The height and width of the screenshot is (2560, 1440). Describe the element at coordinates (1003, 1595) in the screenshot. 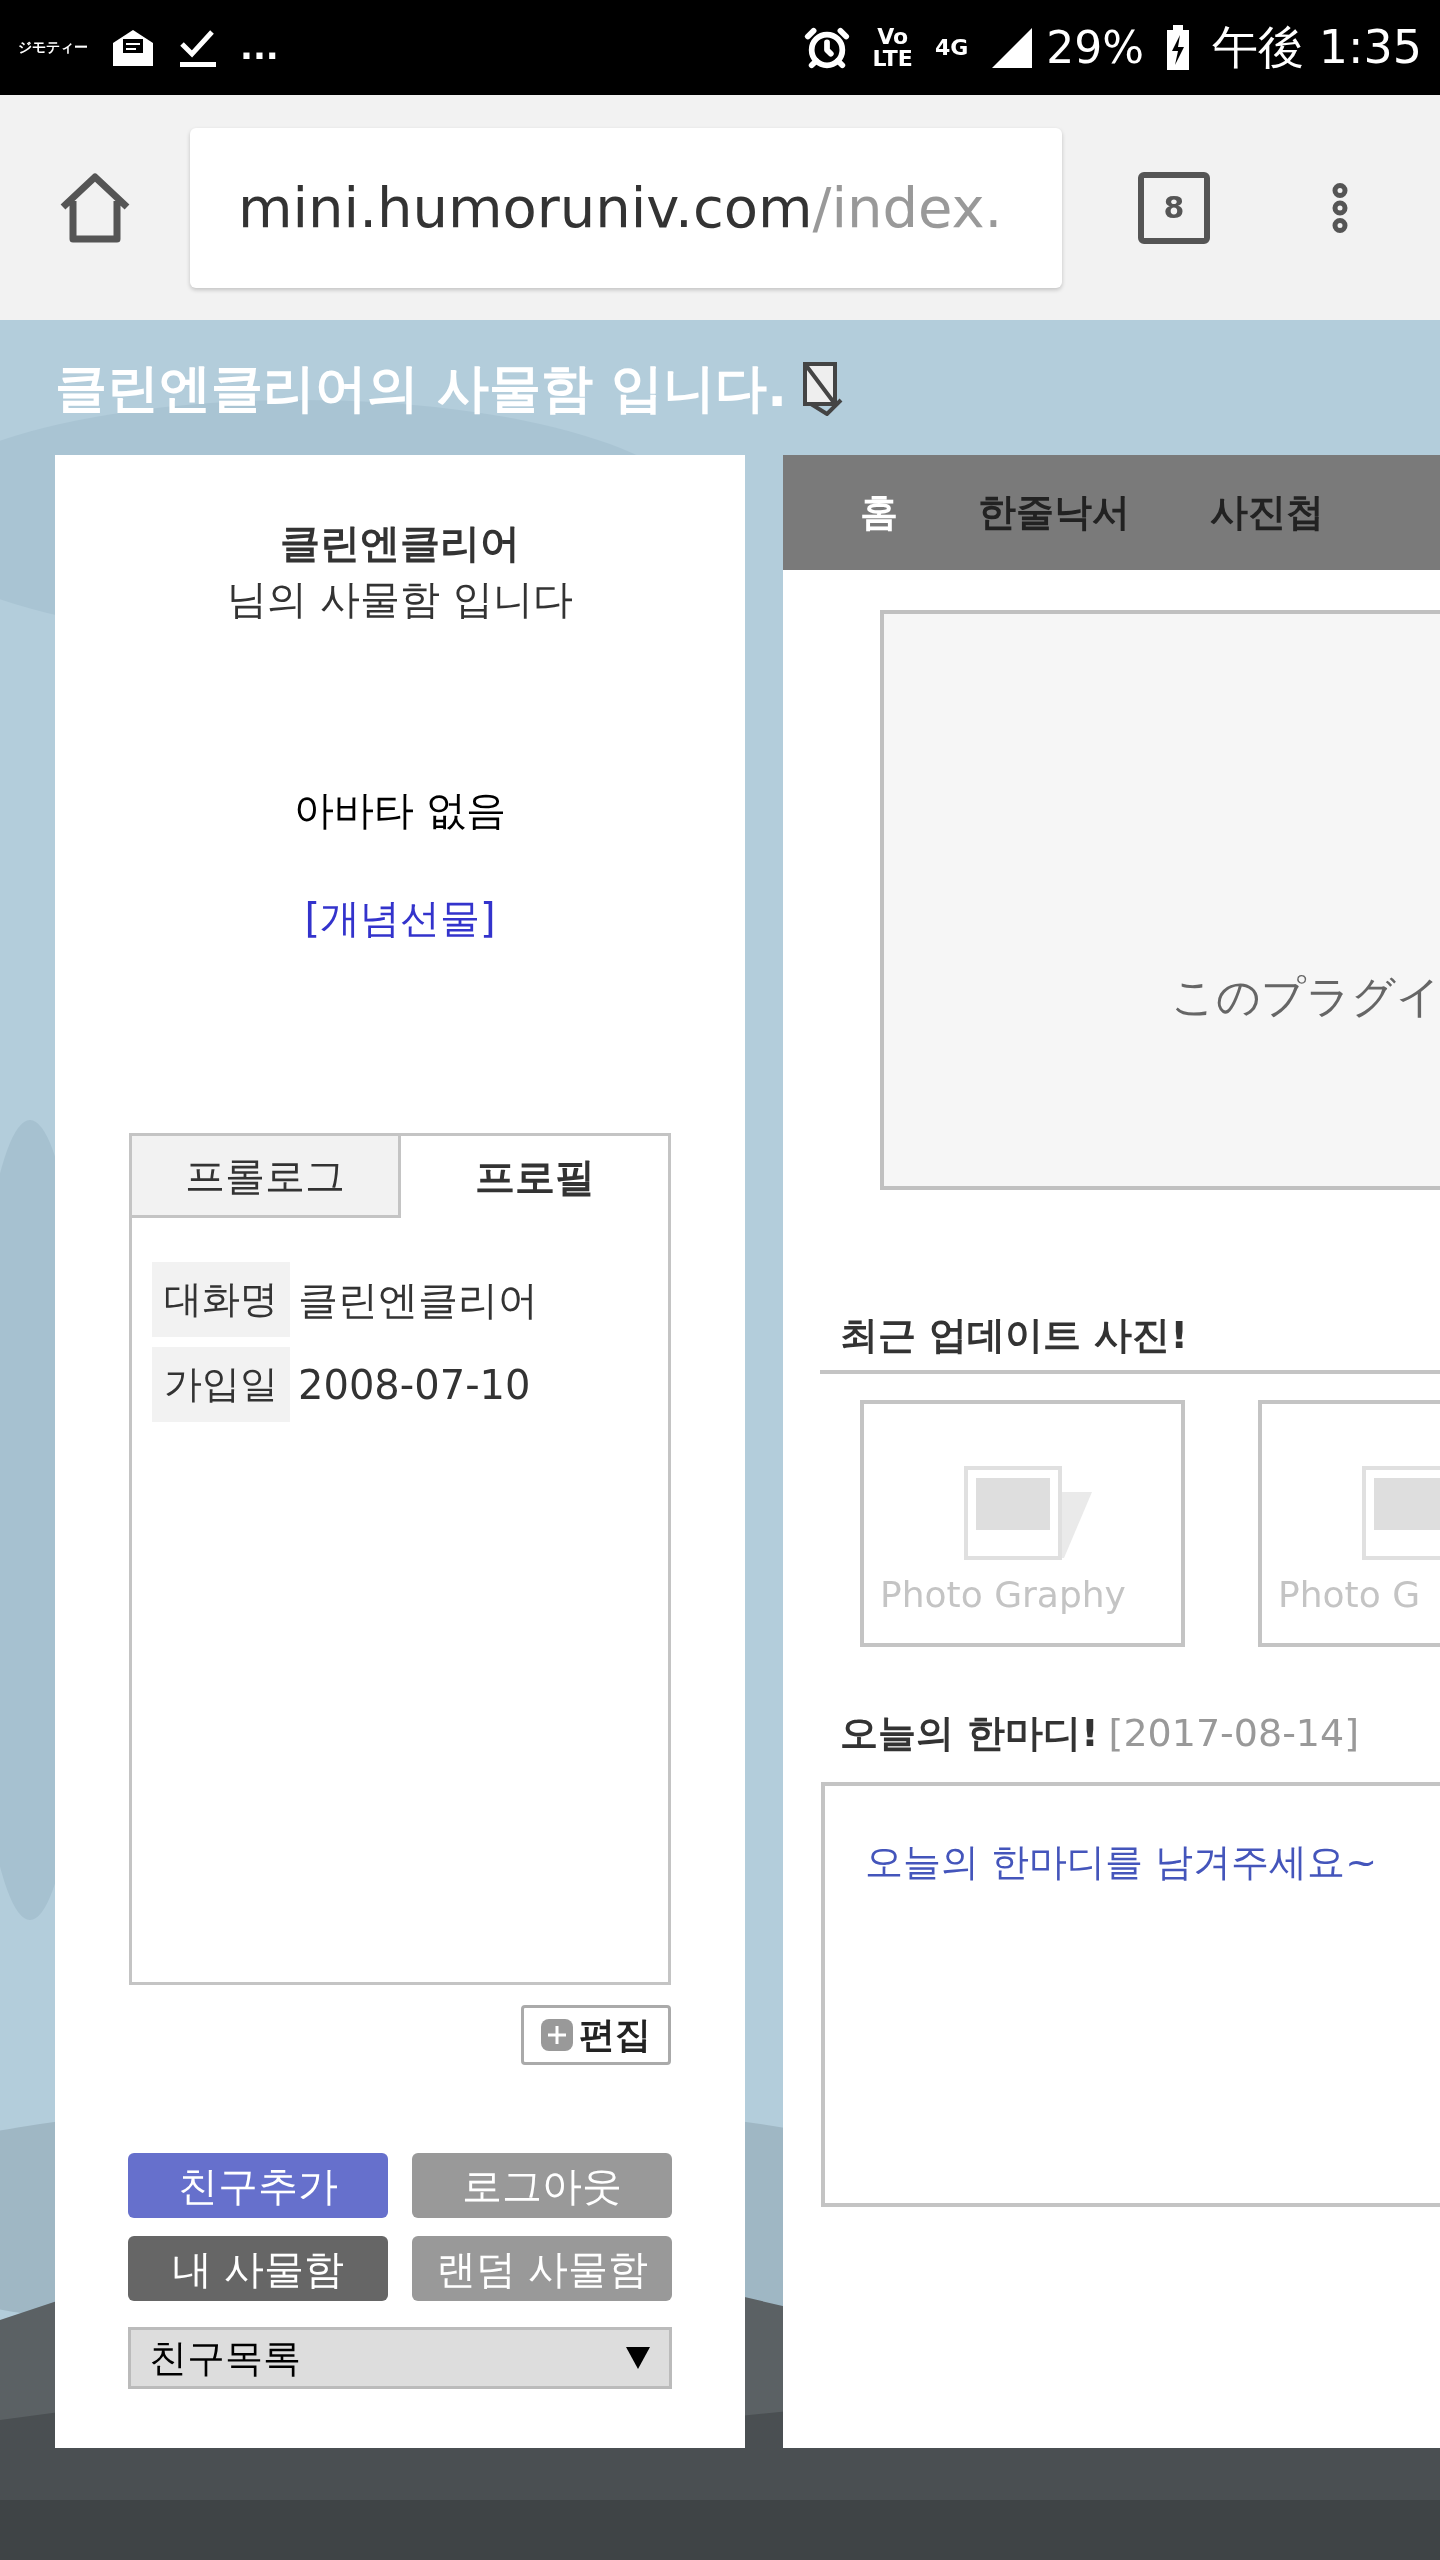

I see `photo-caption: Photo Graphy` at that location.